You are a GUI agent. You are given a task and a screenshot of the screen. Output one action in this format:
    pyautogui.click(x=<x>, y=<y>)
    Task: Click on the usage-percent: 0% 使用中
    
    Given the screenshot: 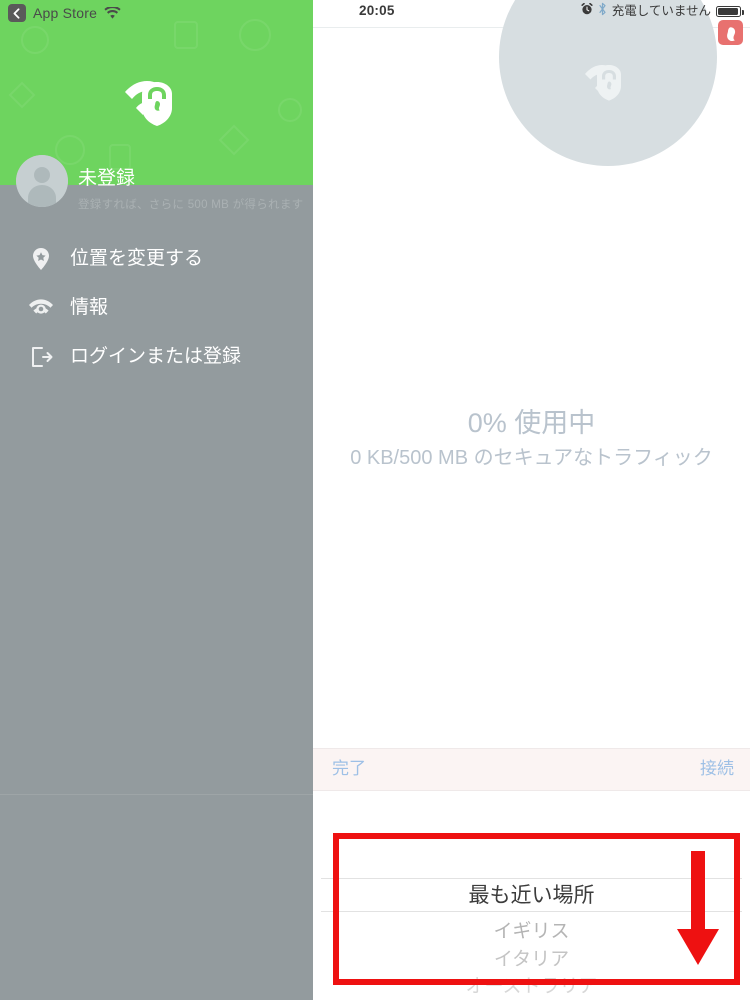 What is the action you would take?
    pyautogui.click(x=531, y=423)
    